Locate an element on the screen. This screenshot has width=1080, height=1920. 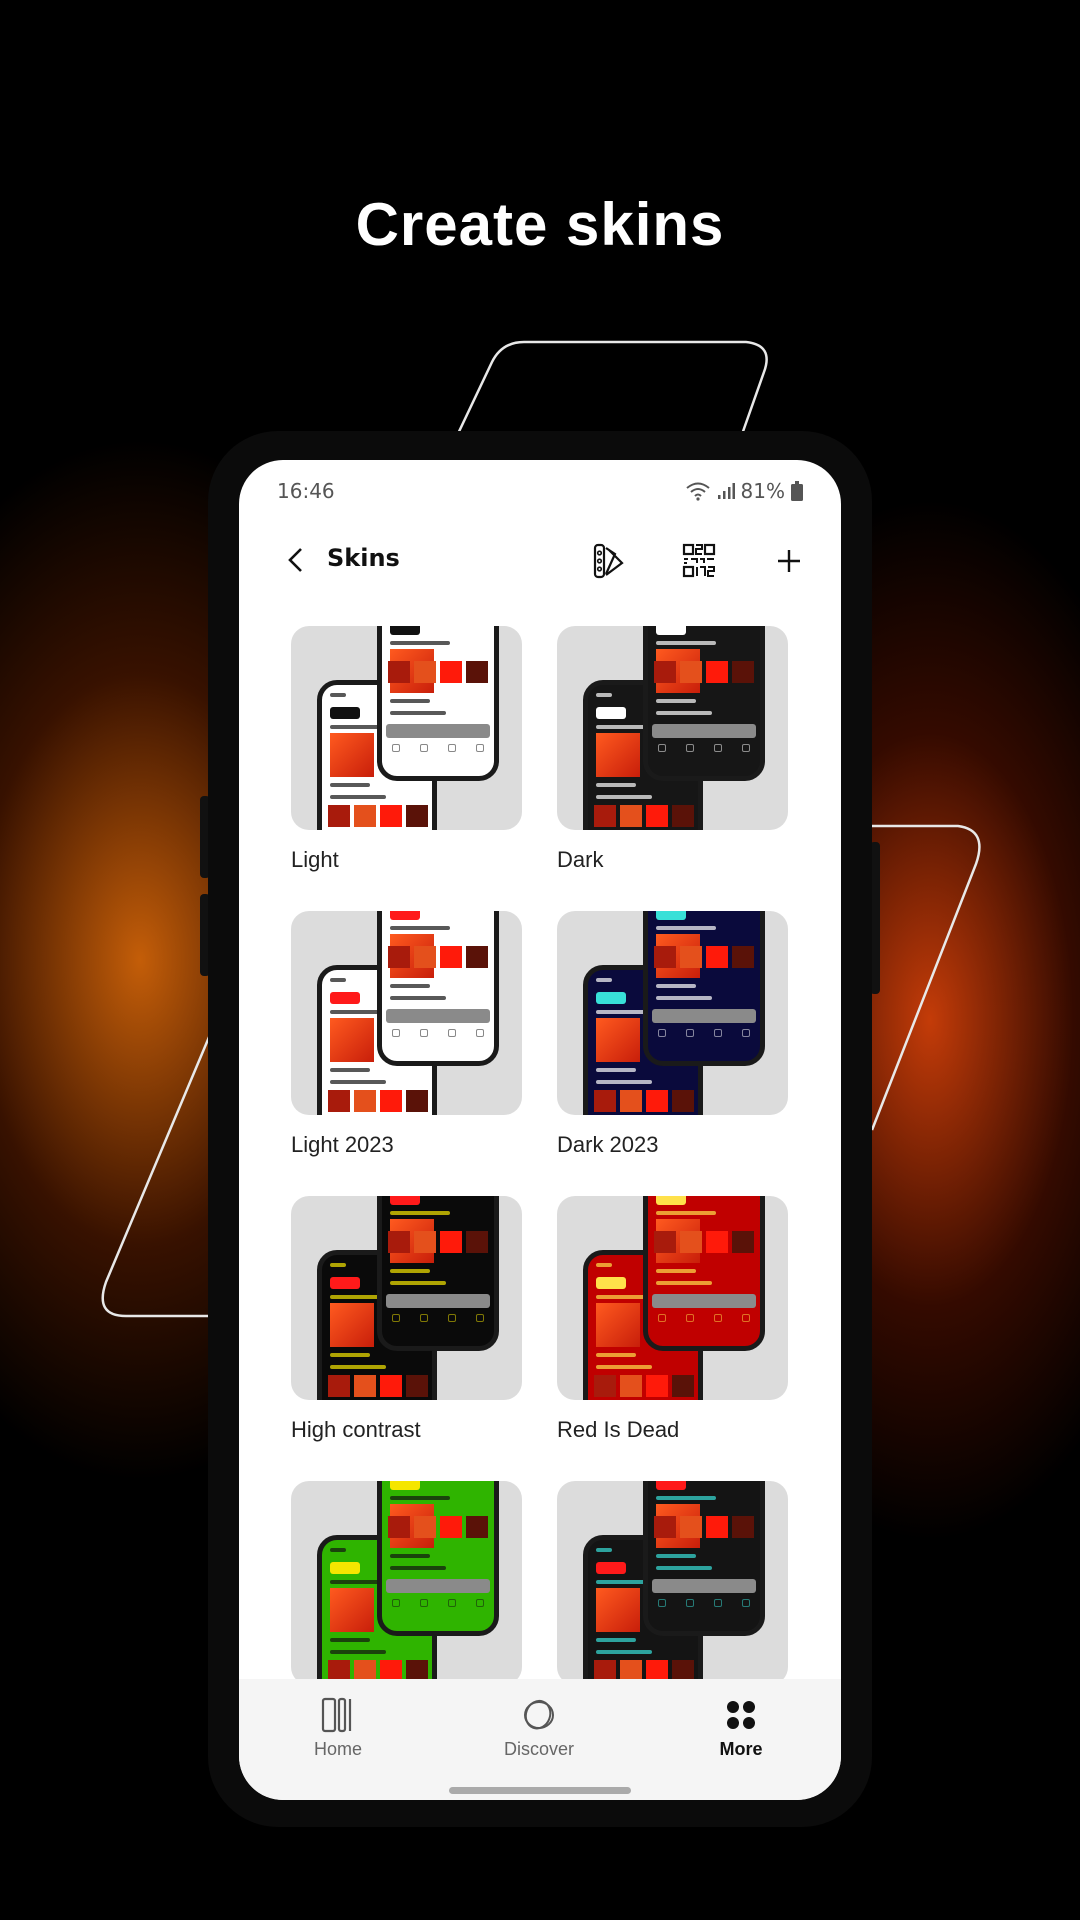
skin-tile: Dark is located at coordinates (672, 768).